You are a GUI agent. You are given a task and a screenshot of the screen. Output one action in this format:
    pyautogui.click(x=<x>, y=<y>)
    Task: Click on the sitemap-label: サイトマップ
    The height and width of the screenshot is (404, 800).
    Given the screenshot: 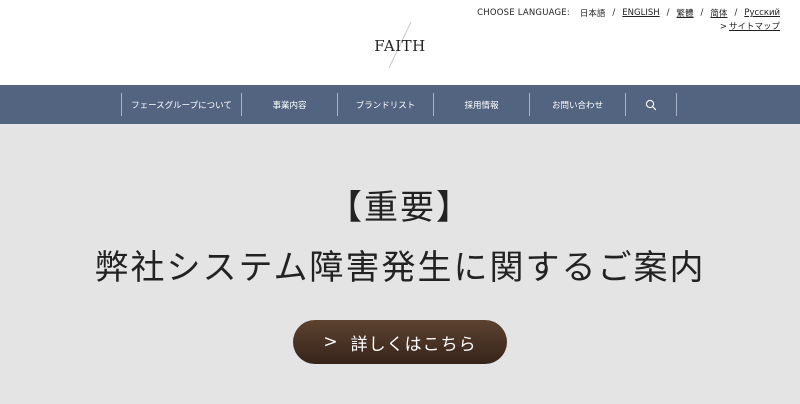 What is the action you would take?
    pyautogui.click(x=754, y=27)
    